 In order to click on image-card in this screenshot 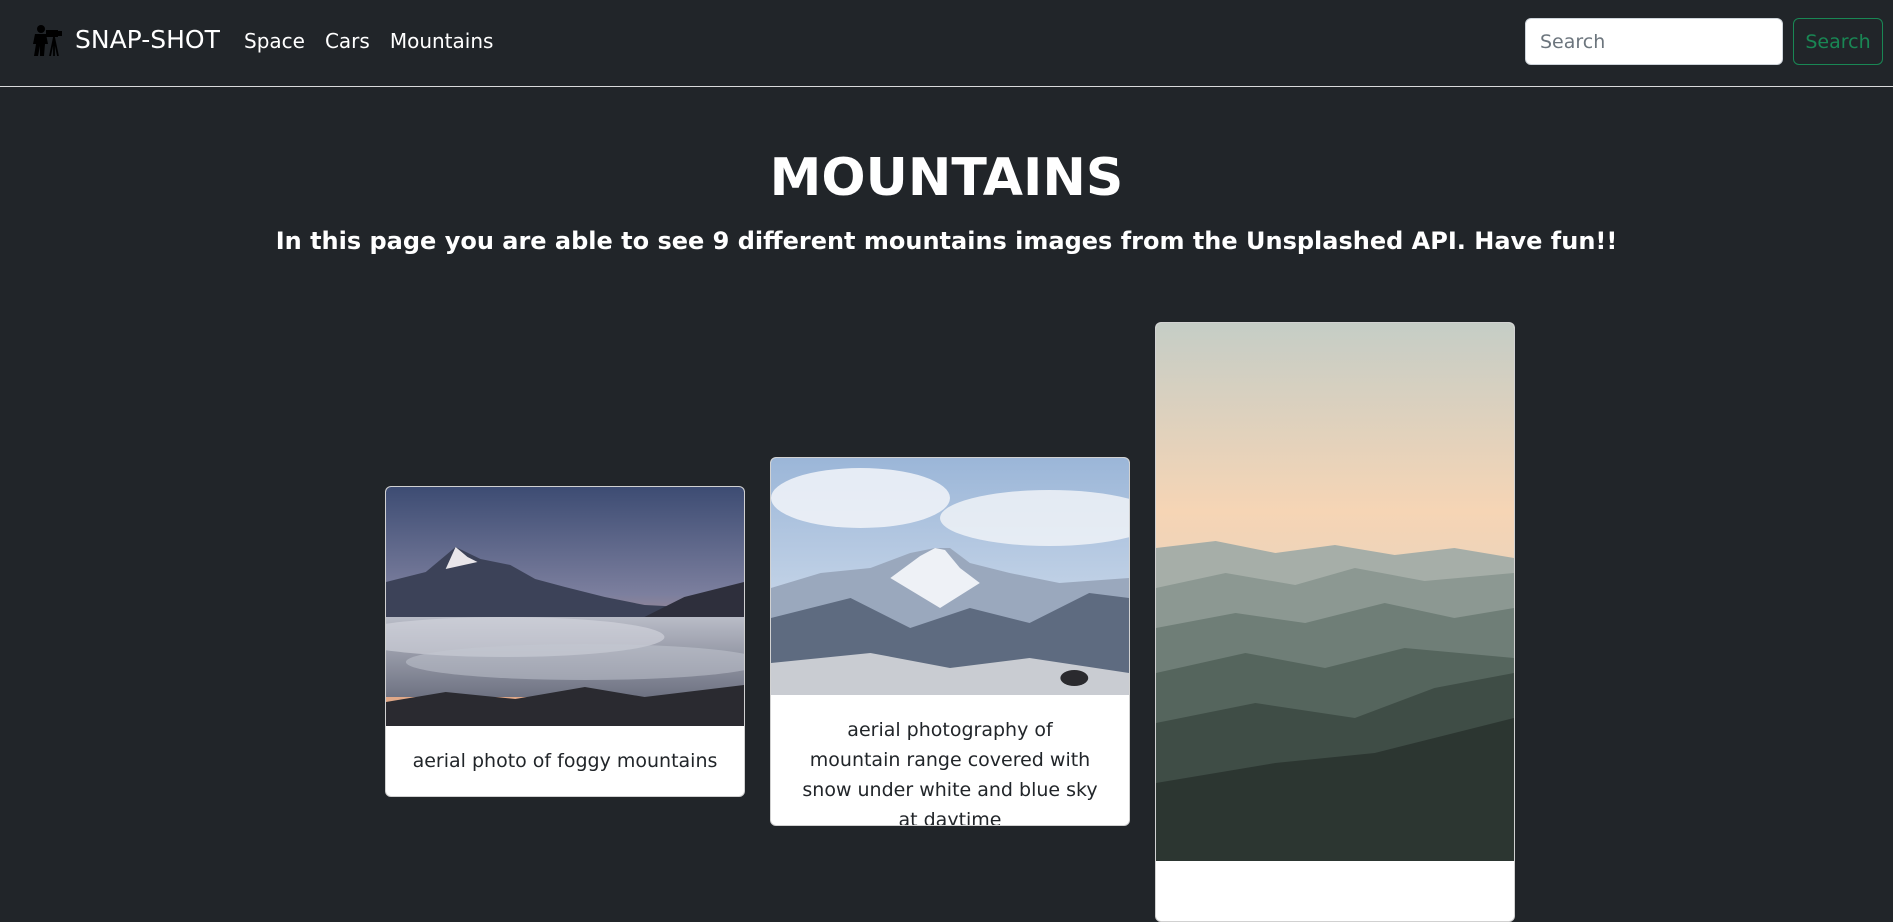, I will do `click(1335, 622)`.